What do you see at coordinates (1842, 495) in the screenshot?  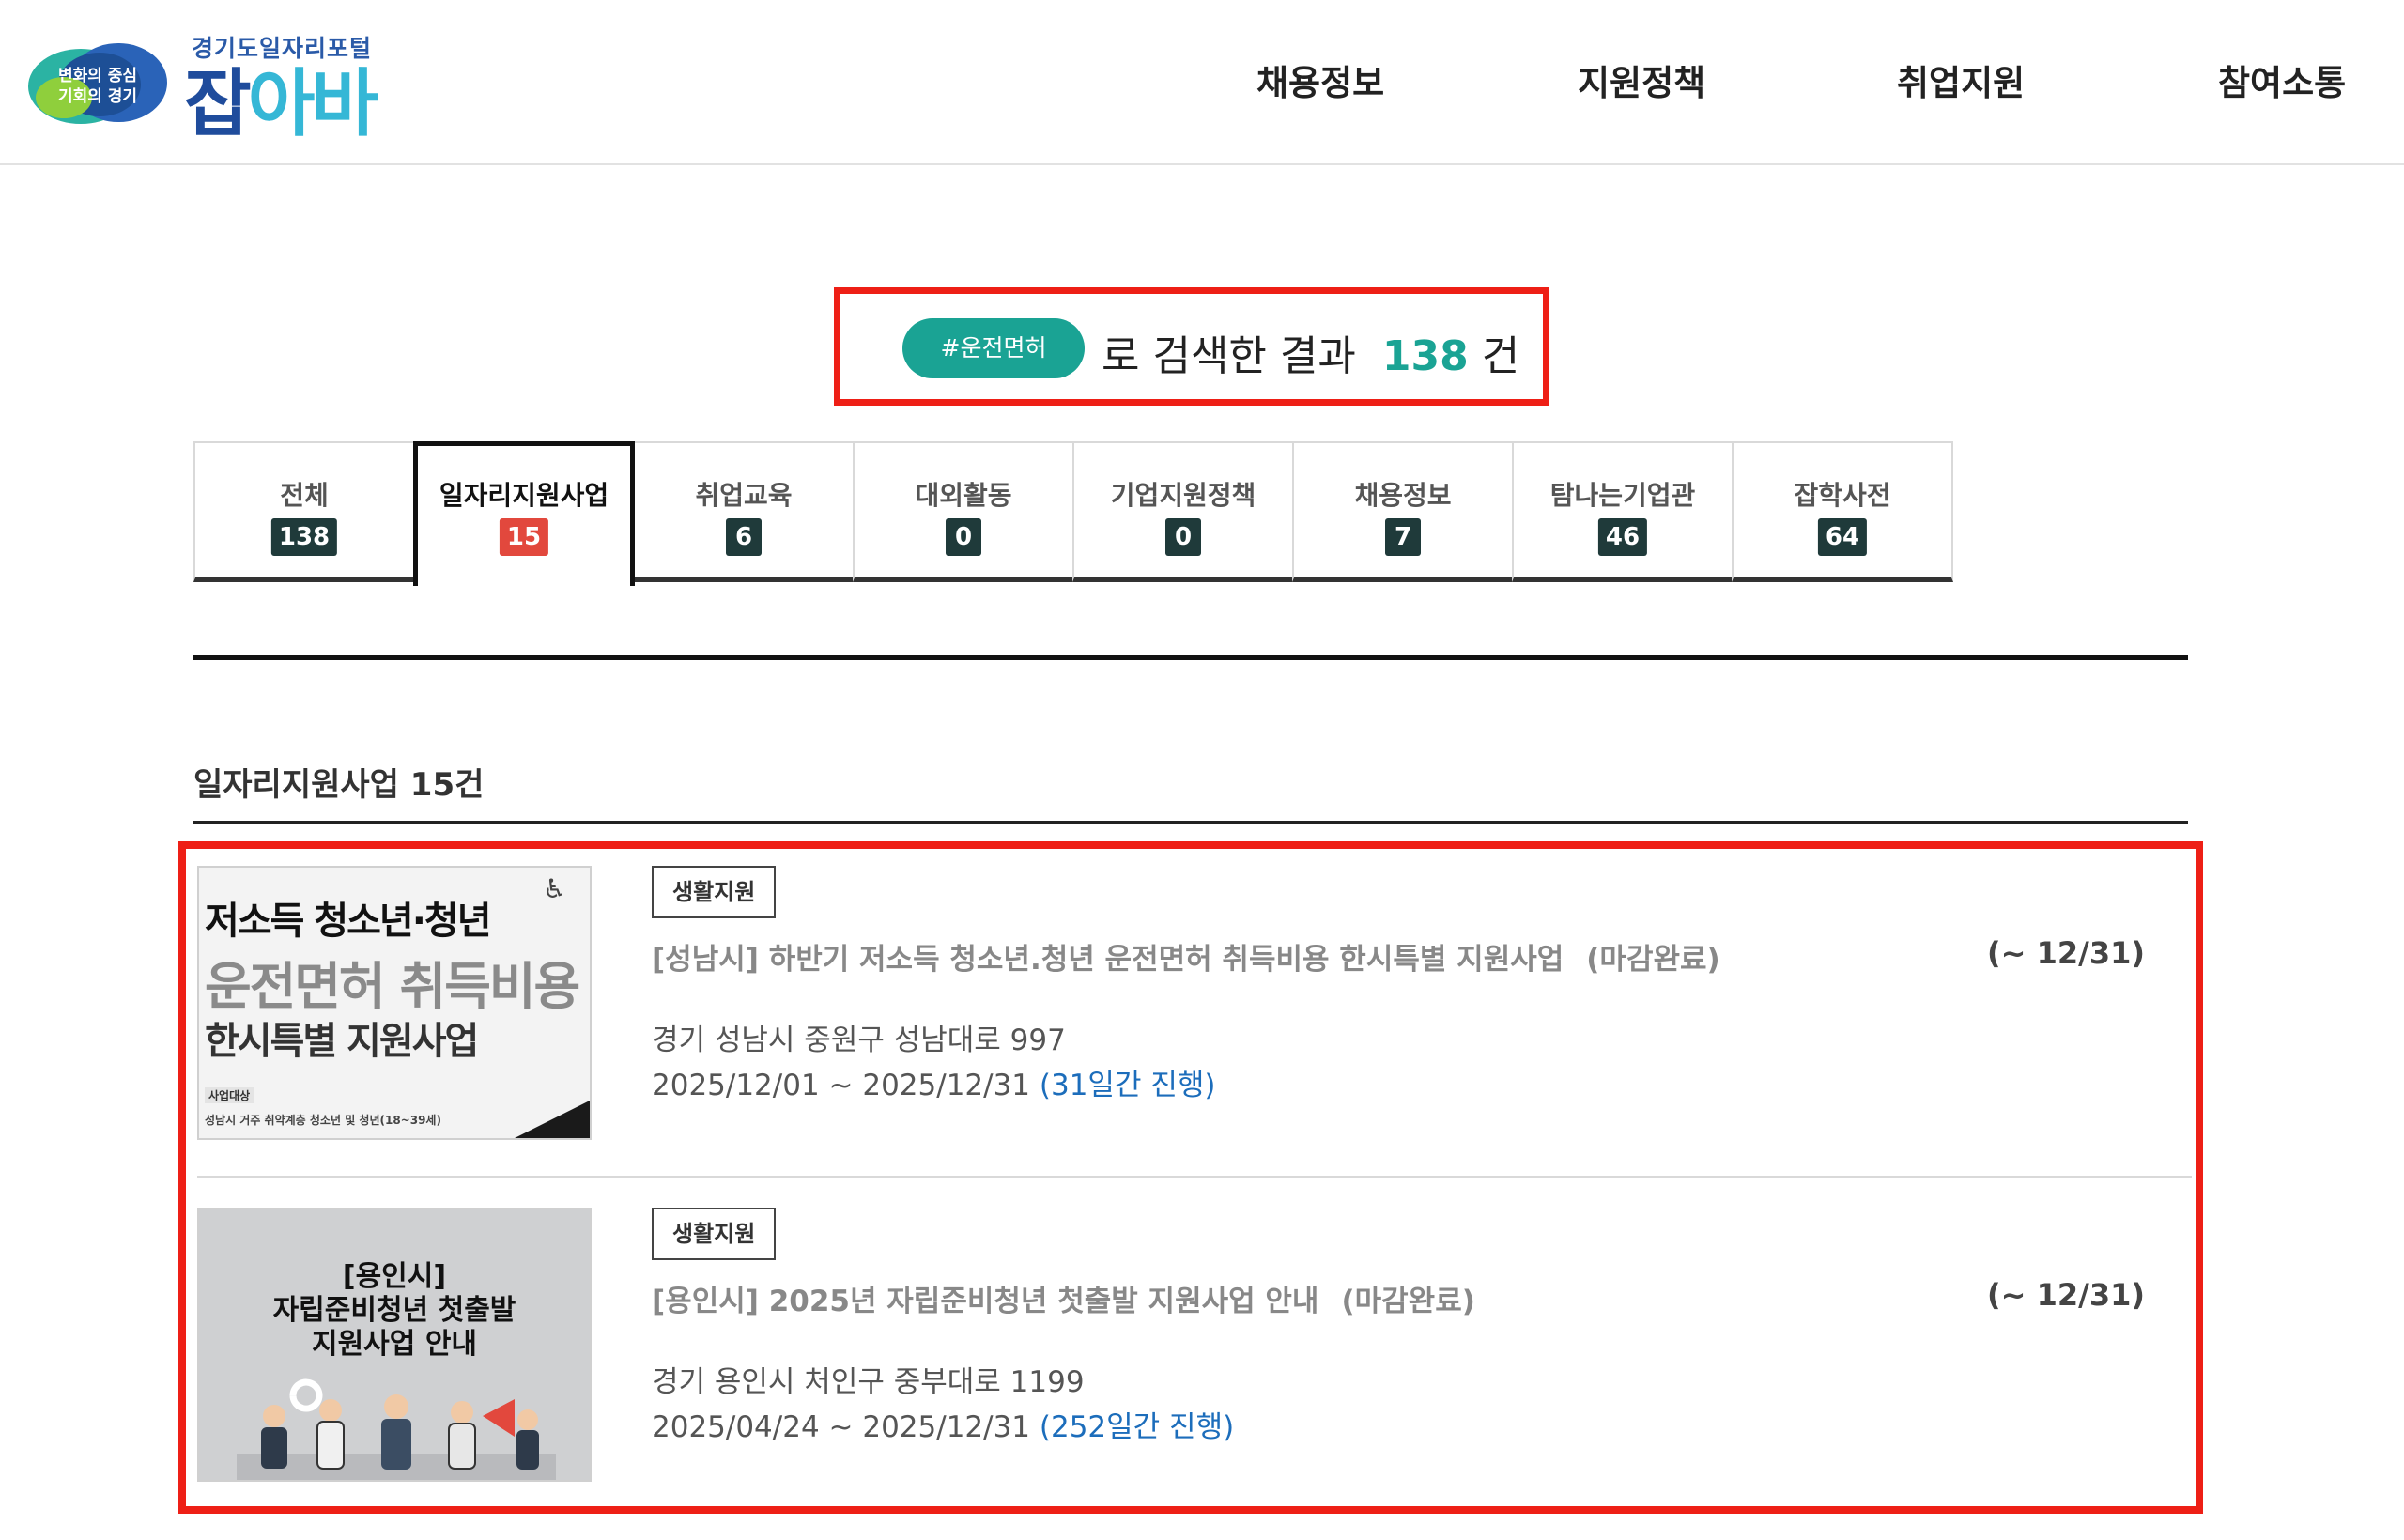 I see `tab-label: 잡학사전` at bounding box center [1842, 495].